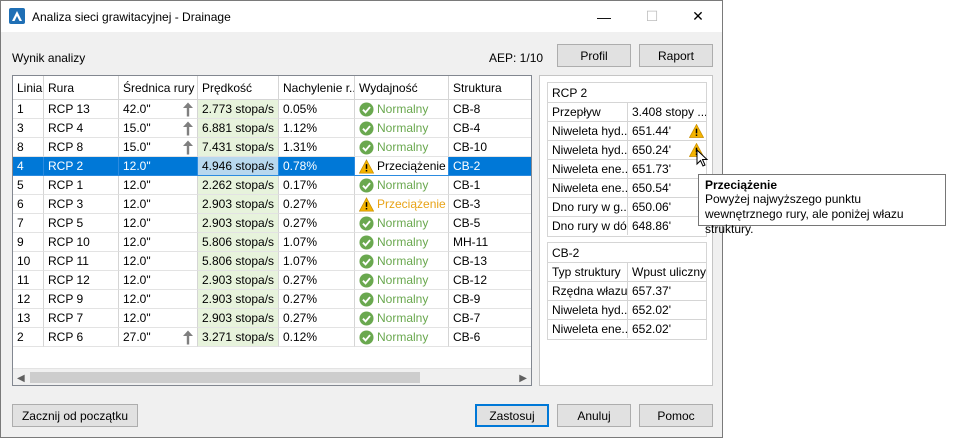  Describe the element at coordinates (81, 299) in the screenshot. I see `cell-rura: RCP 9` at that location.